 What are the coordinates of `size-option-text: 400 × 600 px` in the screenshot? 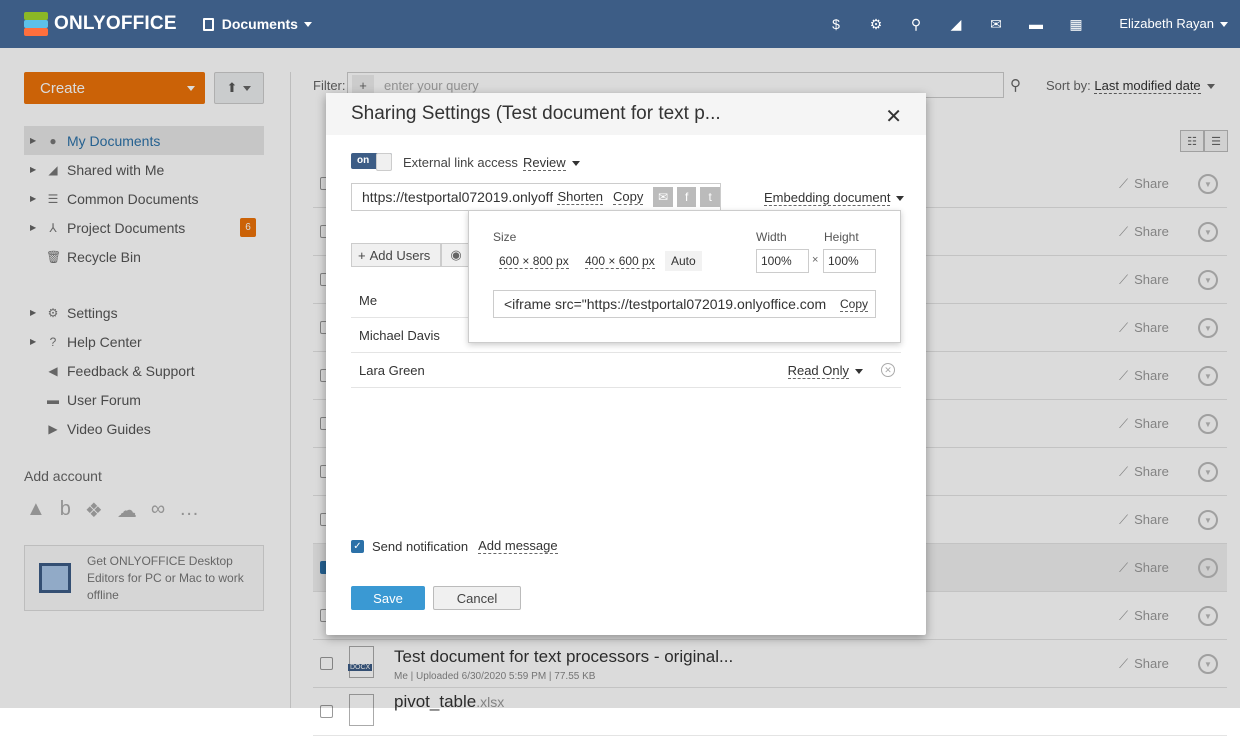 It's located at (620, 261).